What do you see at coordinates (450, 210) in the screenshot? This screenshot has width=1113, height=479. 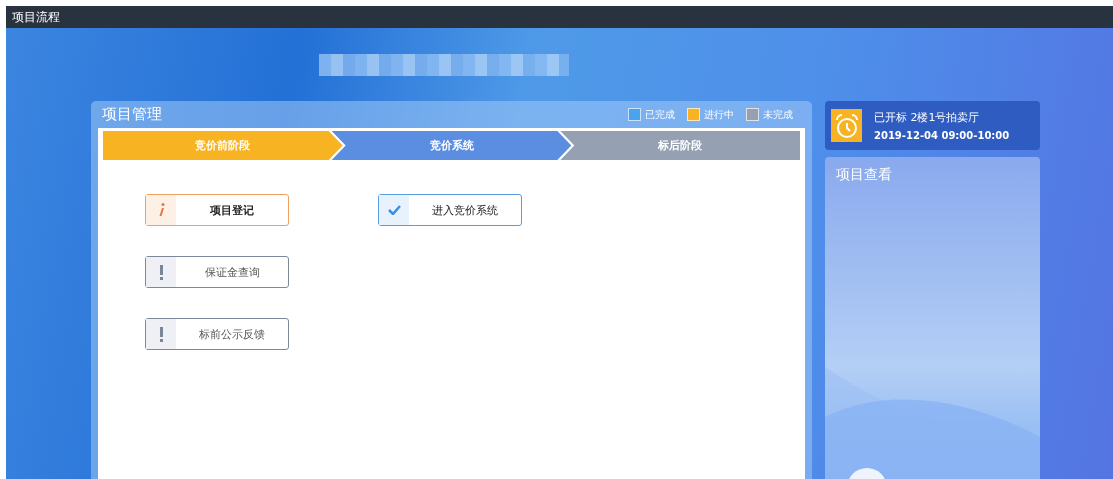 I see `action-button: 进入竞价系统` at bounding box center [450, 210].